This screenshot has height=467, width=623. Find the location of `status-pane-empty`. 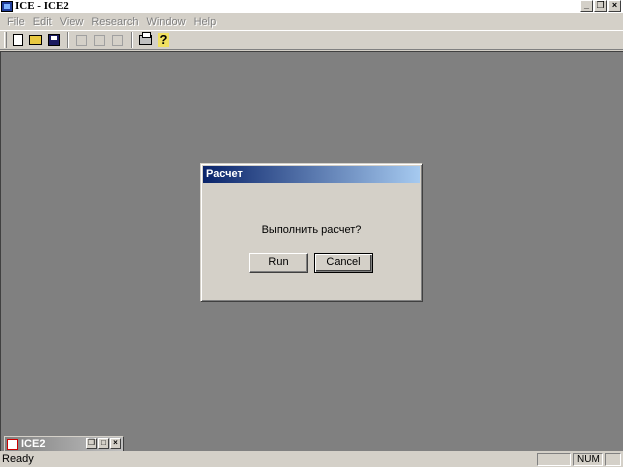

status-pane-empty is located at coordinates (554, 459).